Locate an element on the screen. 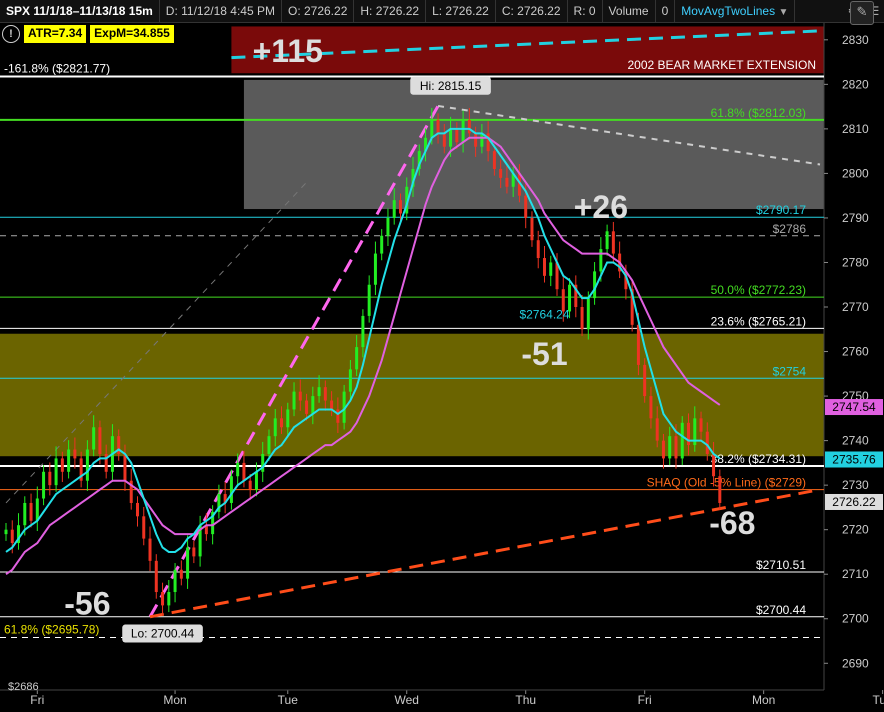  y-tick-label: 2720 is located at coordinates (855, 530).